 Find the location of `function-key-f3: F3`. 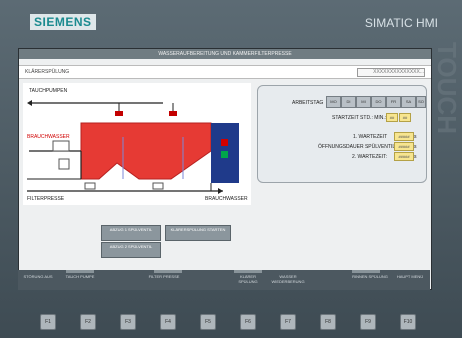

function-key-f3: F3 is located at coordinates (128, 322).